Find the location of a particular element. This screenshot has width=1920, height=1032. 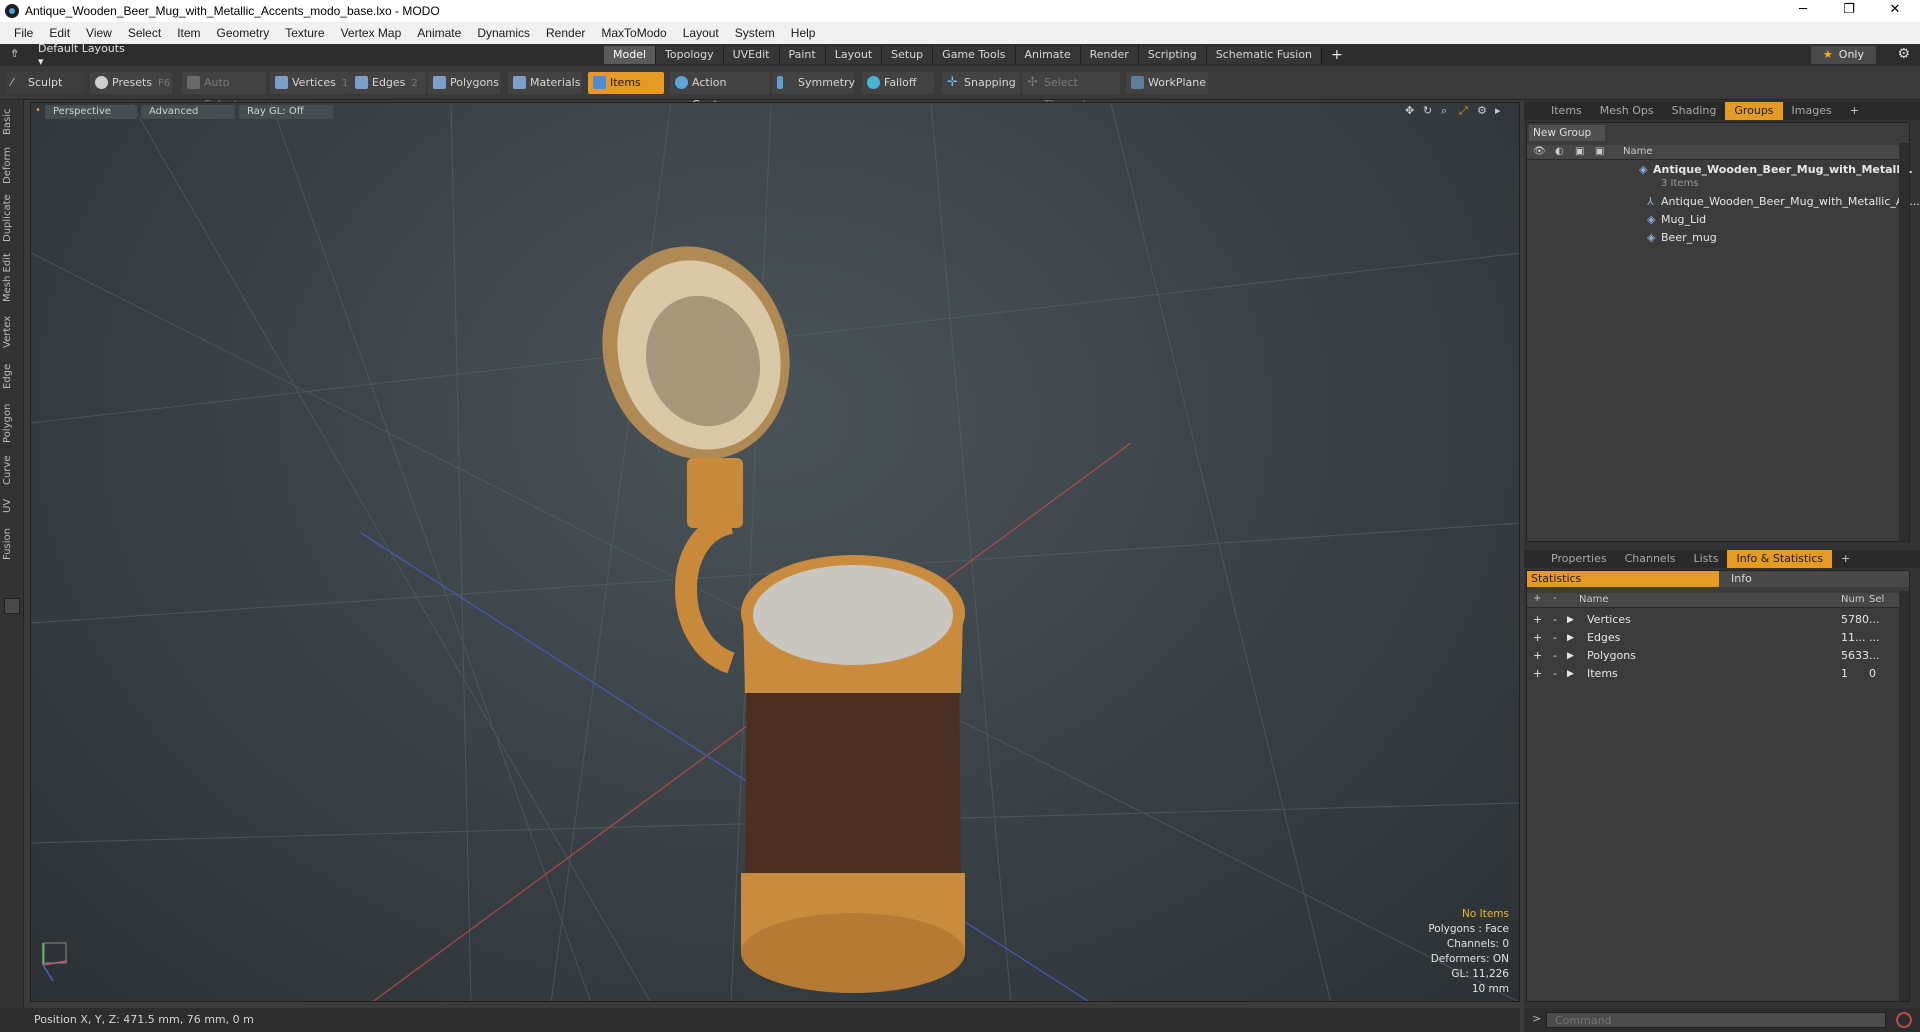

vtab-duplicate: Duplicate is located at coordinates (12, 218).